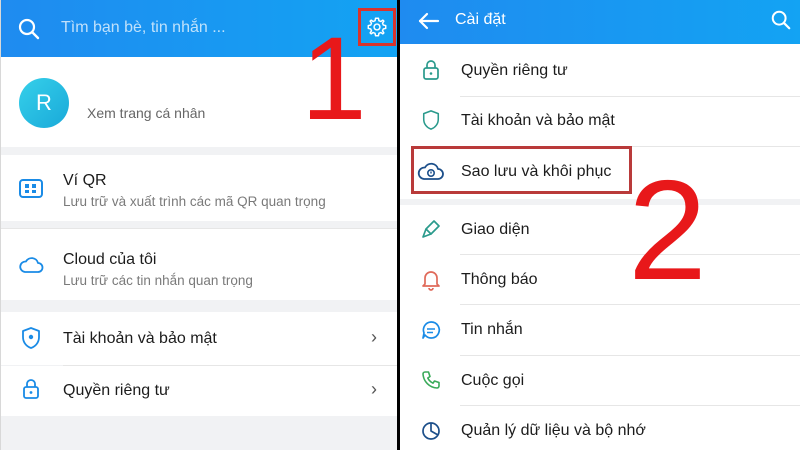 The image size is (800, 450). What do you see at coordinates (377, 27) in the screenshot?
I see `gear-icon` at bounding box center [377, 27].